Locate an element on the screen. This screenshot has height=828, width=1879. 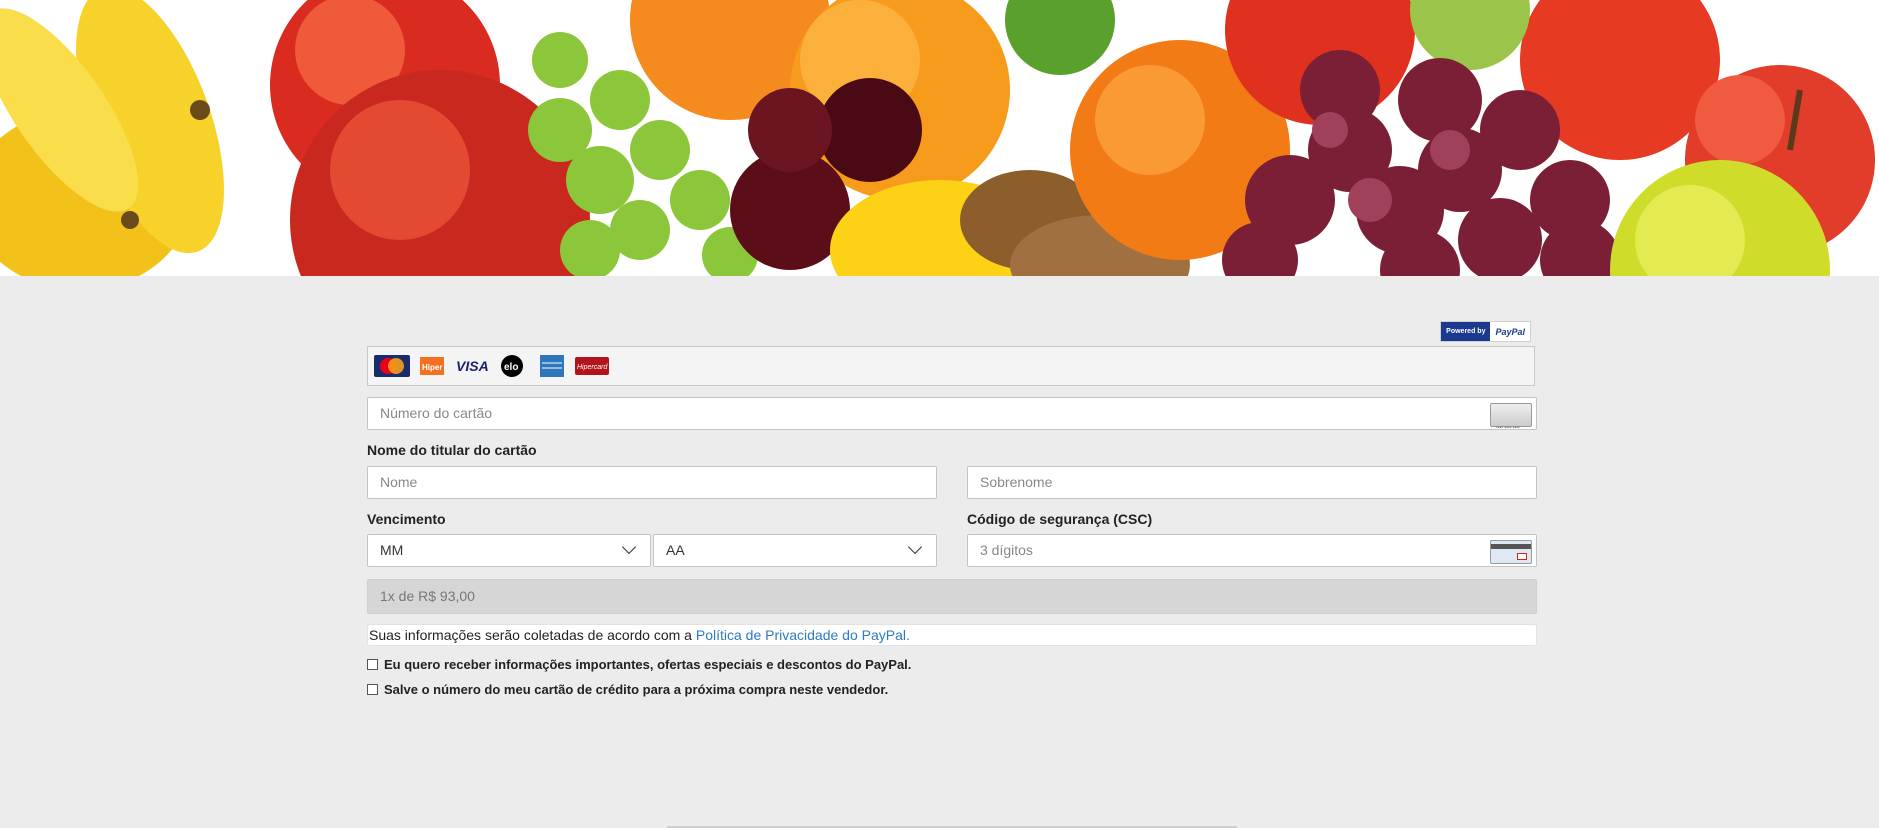
powered-by-paypal-badge: Powered by PayPal is located at coordinates (1485, 331).